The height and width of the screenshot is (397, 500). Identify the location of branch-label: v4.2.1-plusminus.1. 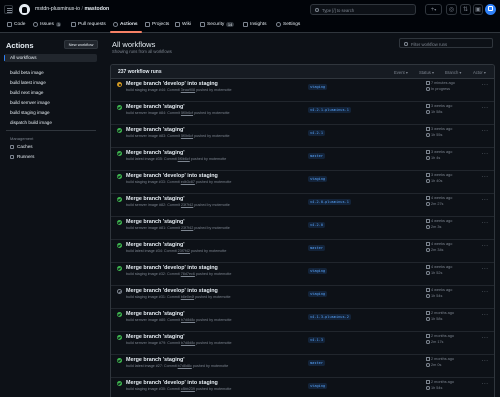
(329, 110).